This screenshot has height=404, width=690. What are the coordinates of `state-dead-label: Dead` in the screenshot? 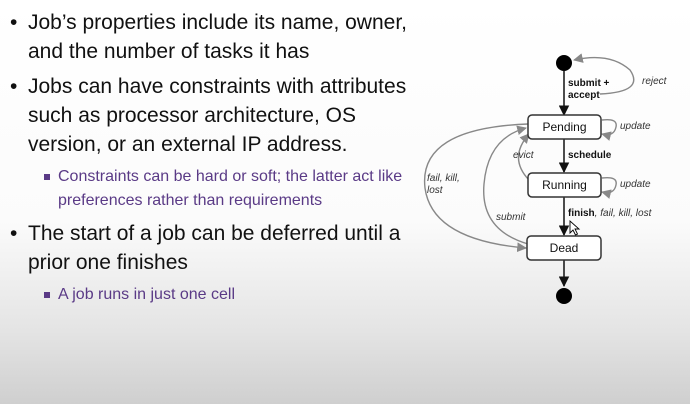 It's located at (564, 248).